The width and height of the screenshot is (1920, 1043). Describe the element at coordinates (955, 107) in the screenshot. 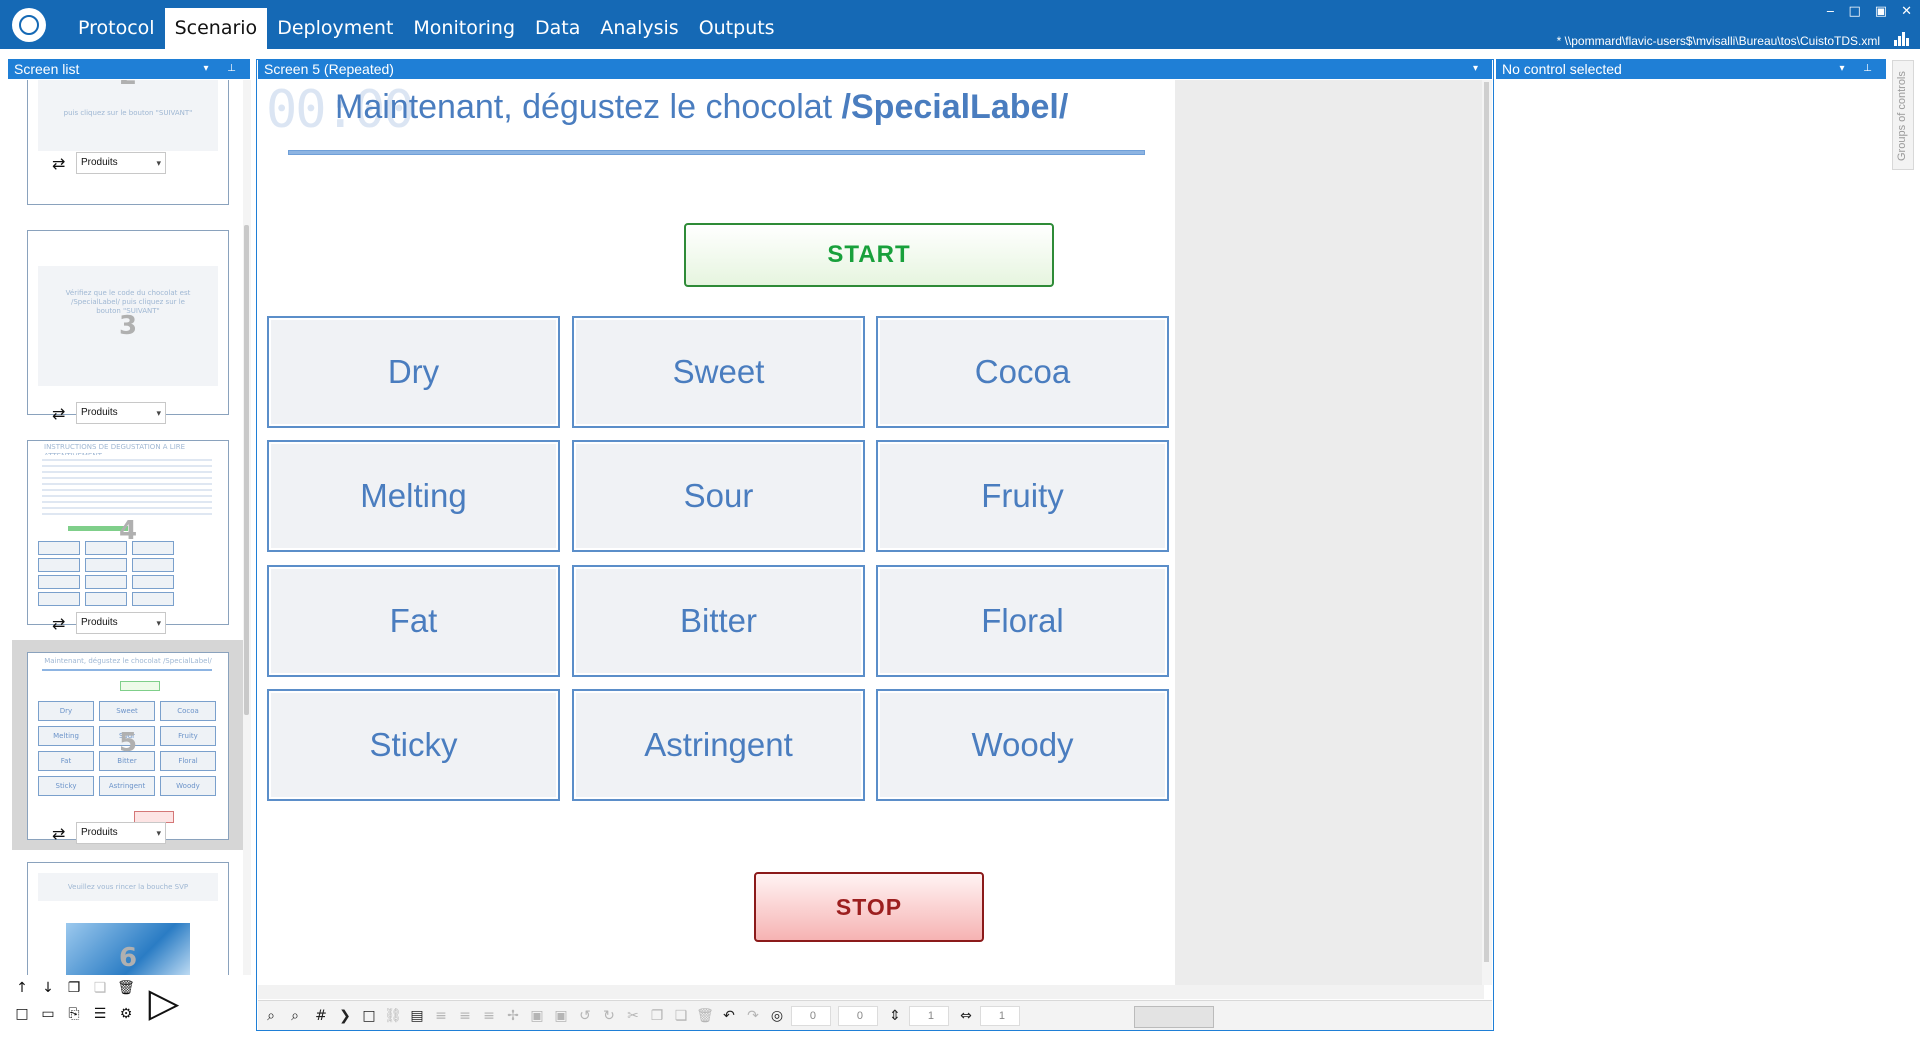

I see `special-label: /SpecialLabel/` at that location.